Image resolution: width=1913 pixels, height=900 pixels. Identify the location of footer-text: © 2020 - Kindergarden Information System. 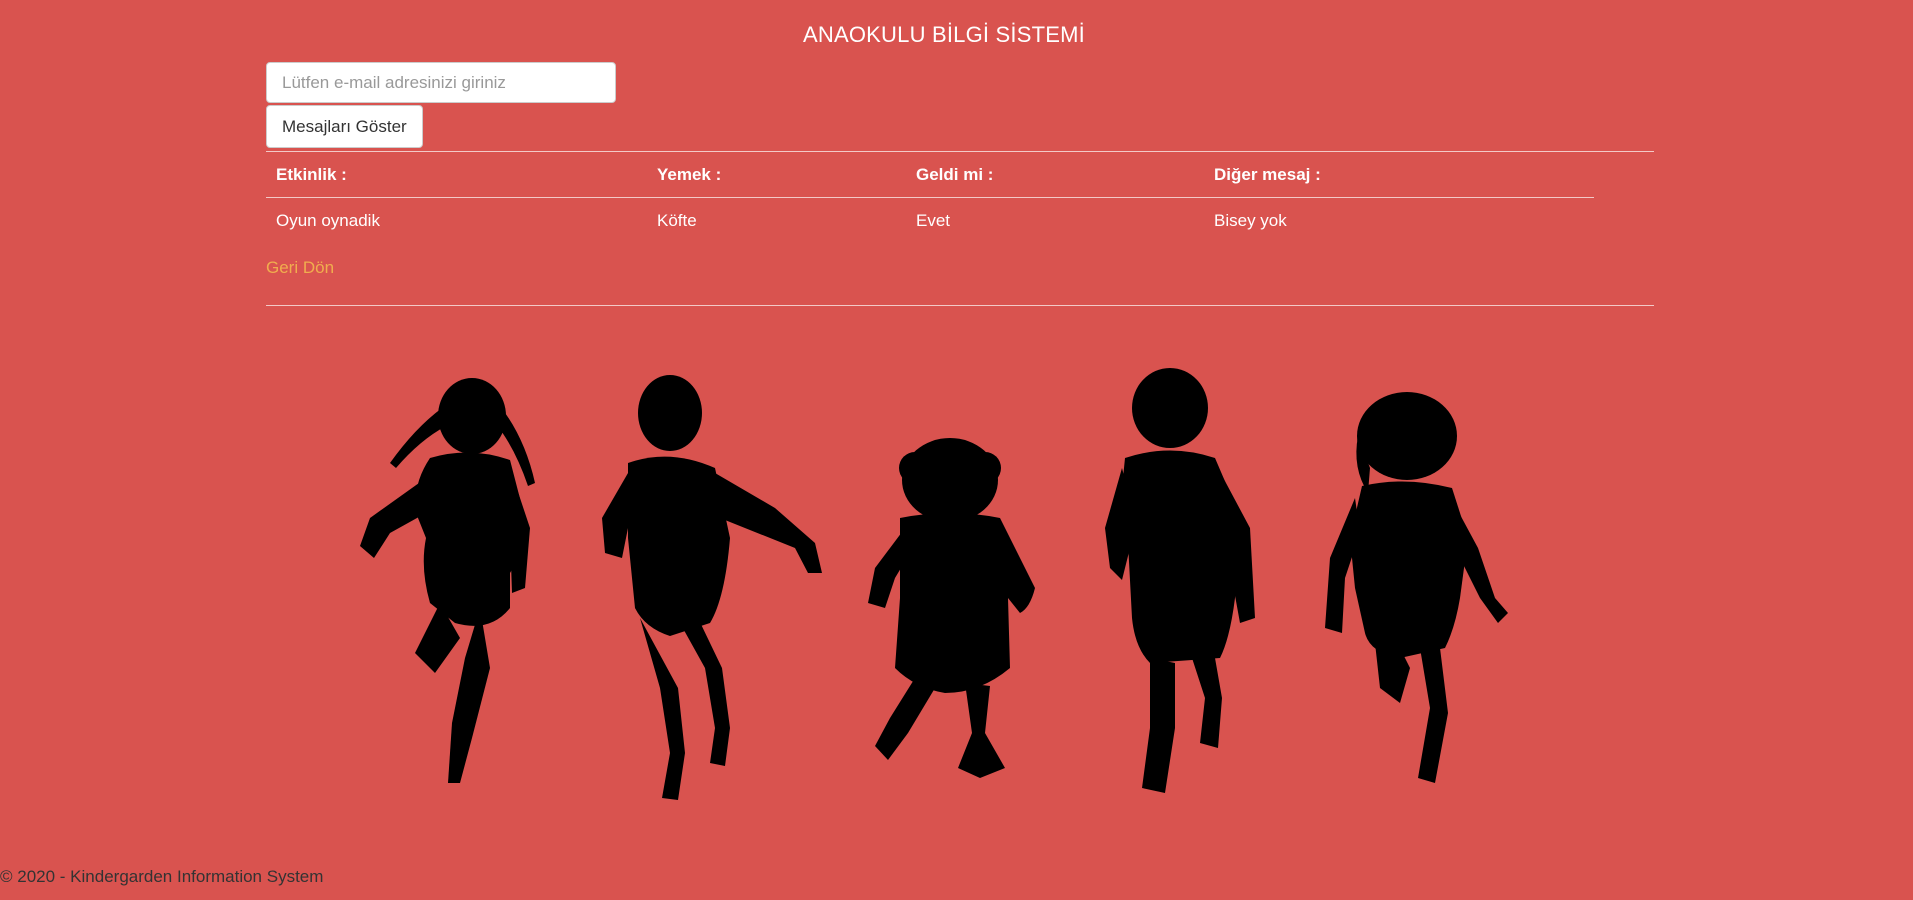
(162, 876).